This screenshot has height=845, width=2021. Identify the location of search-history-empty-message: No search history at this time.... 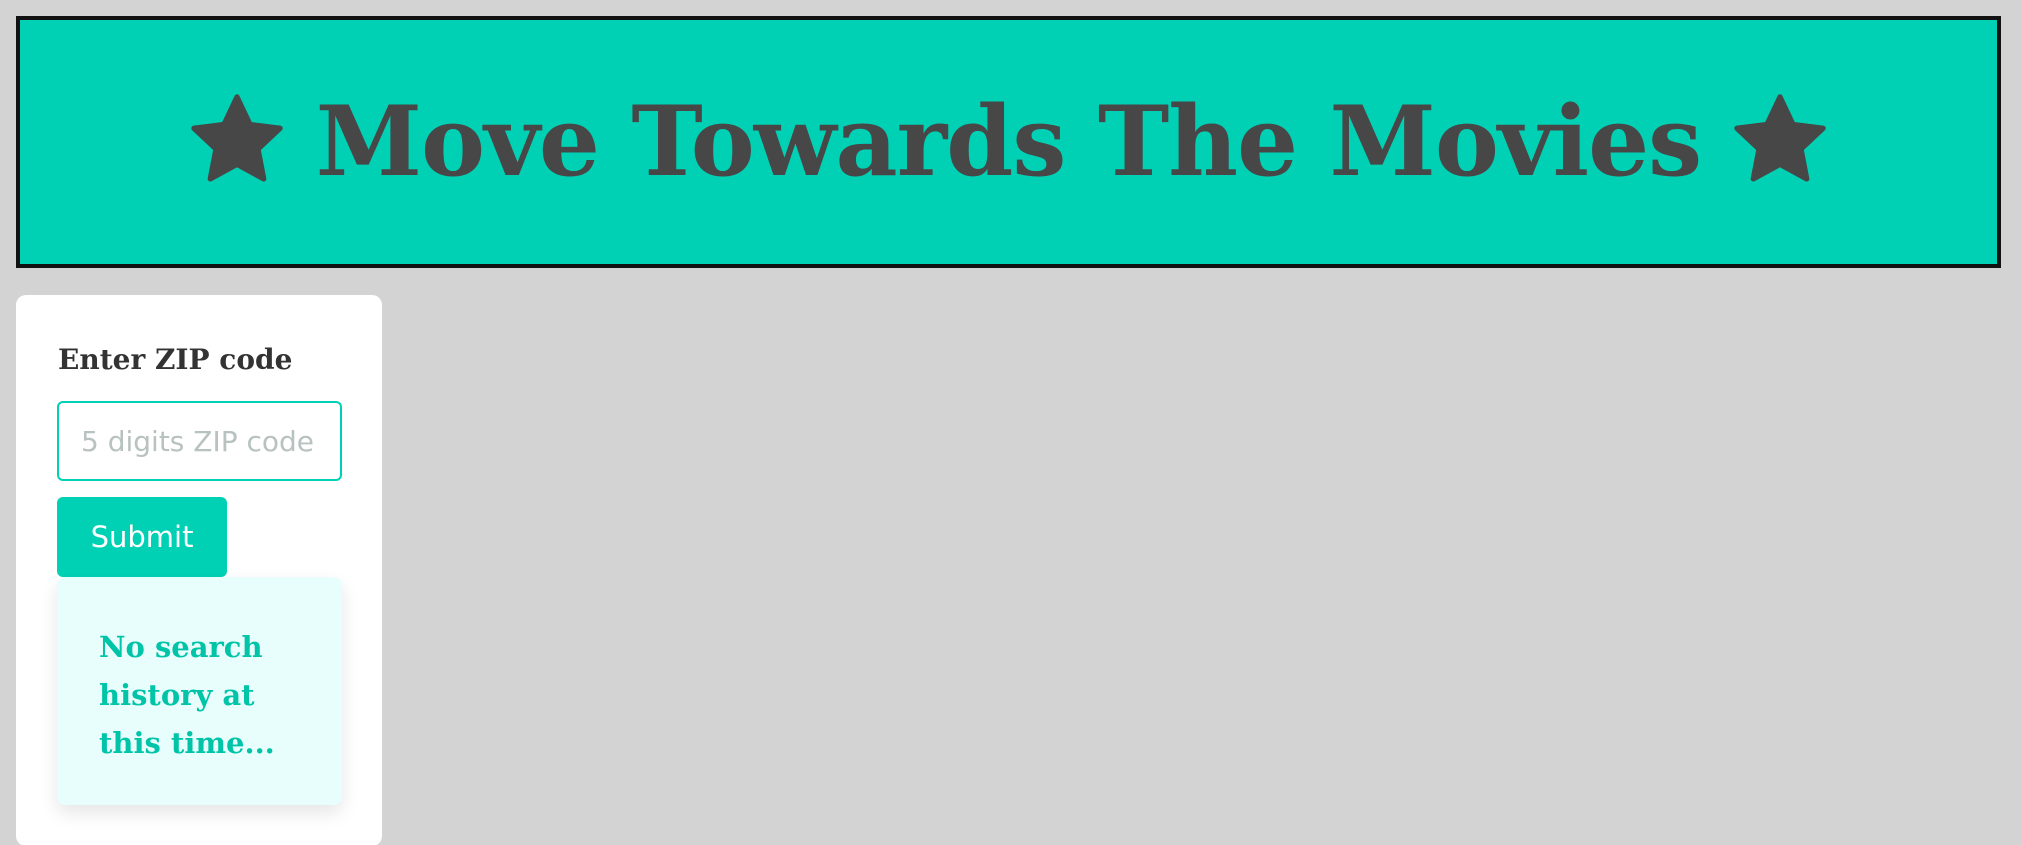
(187, 695).